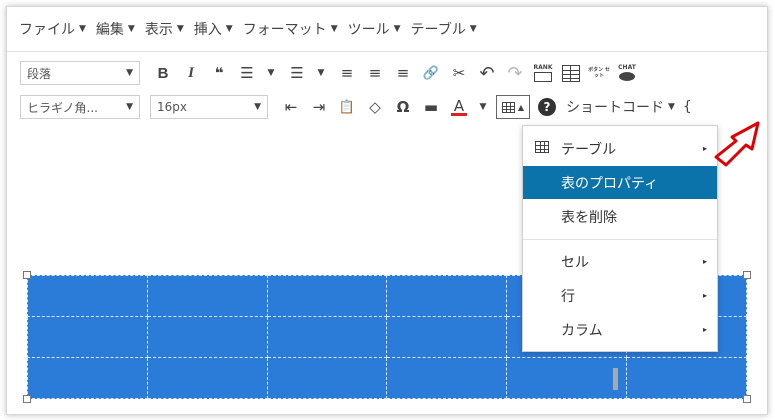  I want to click on blockquote-button: ❝, so click(219, 73).